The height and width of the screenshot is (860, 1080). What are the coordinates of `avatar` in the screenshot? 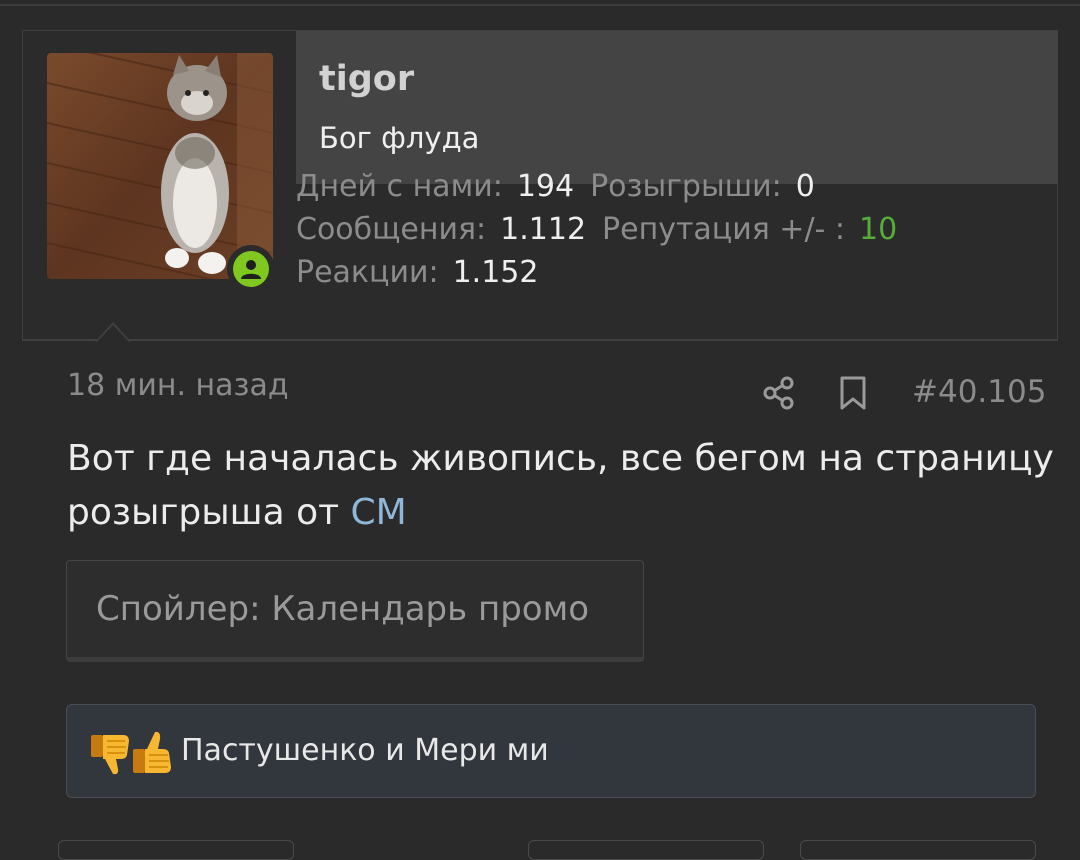 It's located at (160, 166).